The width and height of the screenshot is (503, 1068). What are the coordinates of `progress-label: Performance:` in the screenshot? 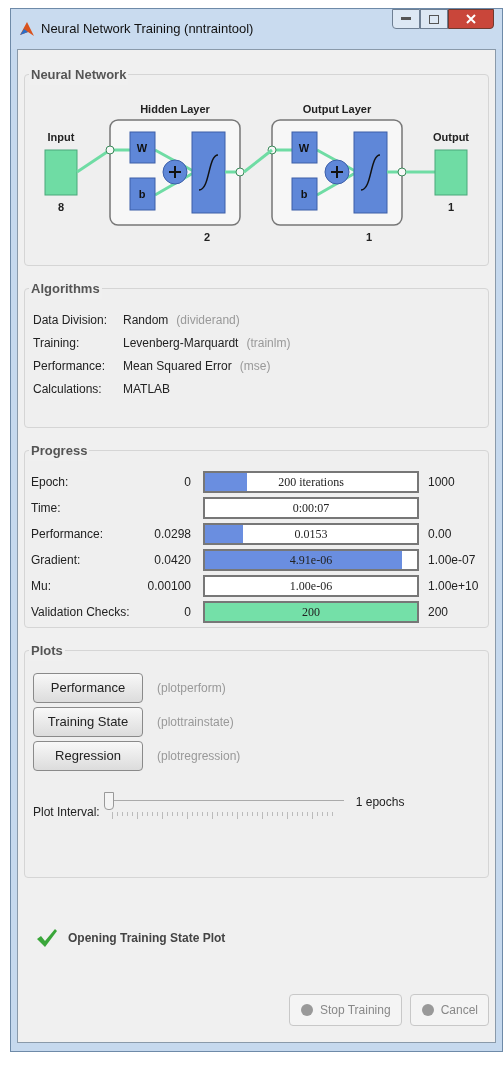 It's located at (68, 534).